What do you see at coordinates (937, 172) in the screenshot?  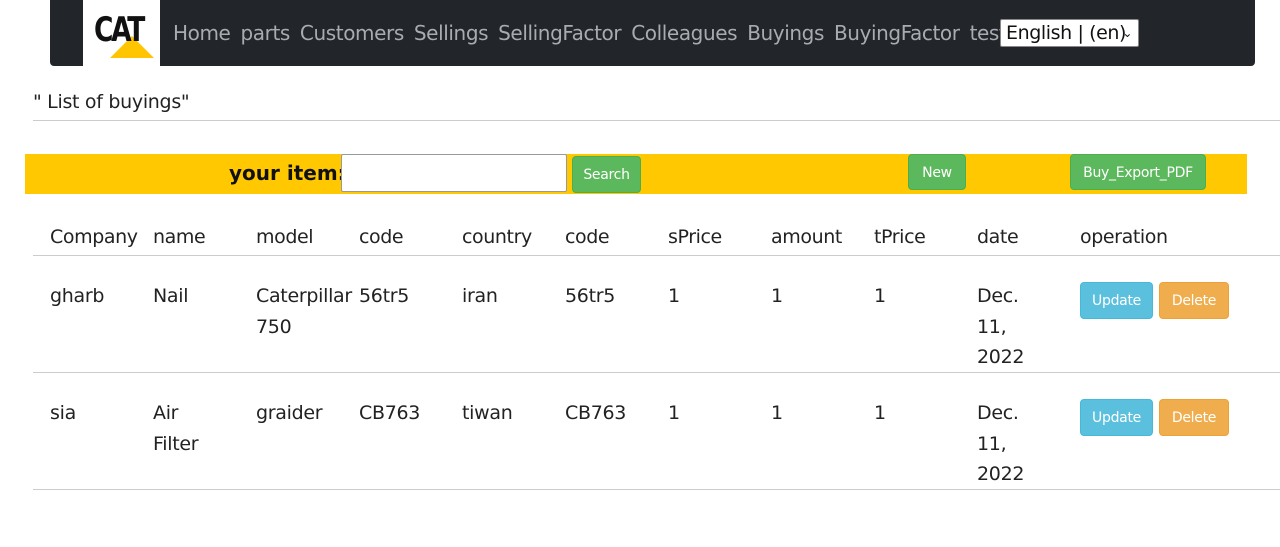 I see `new-button: New` at bounding box center [937, 172].